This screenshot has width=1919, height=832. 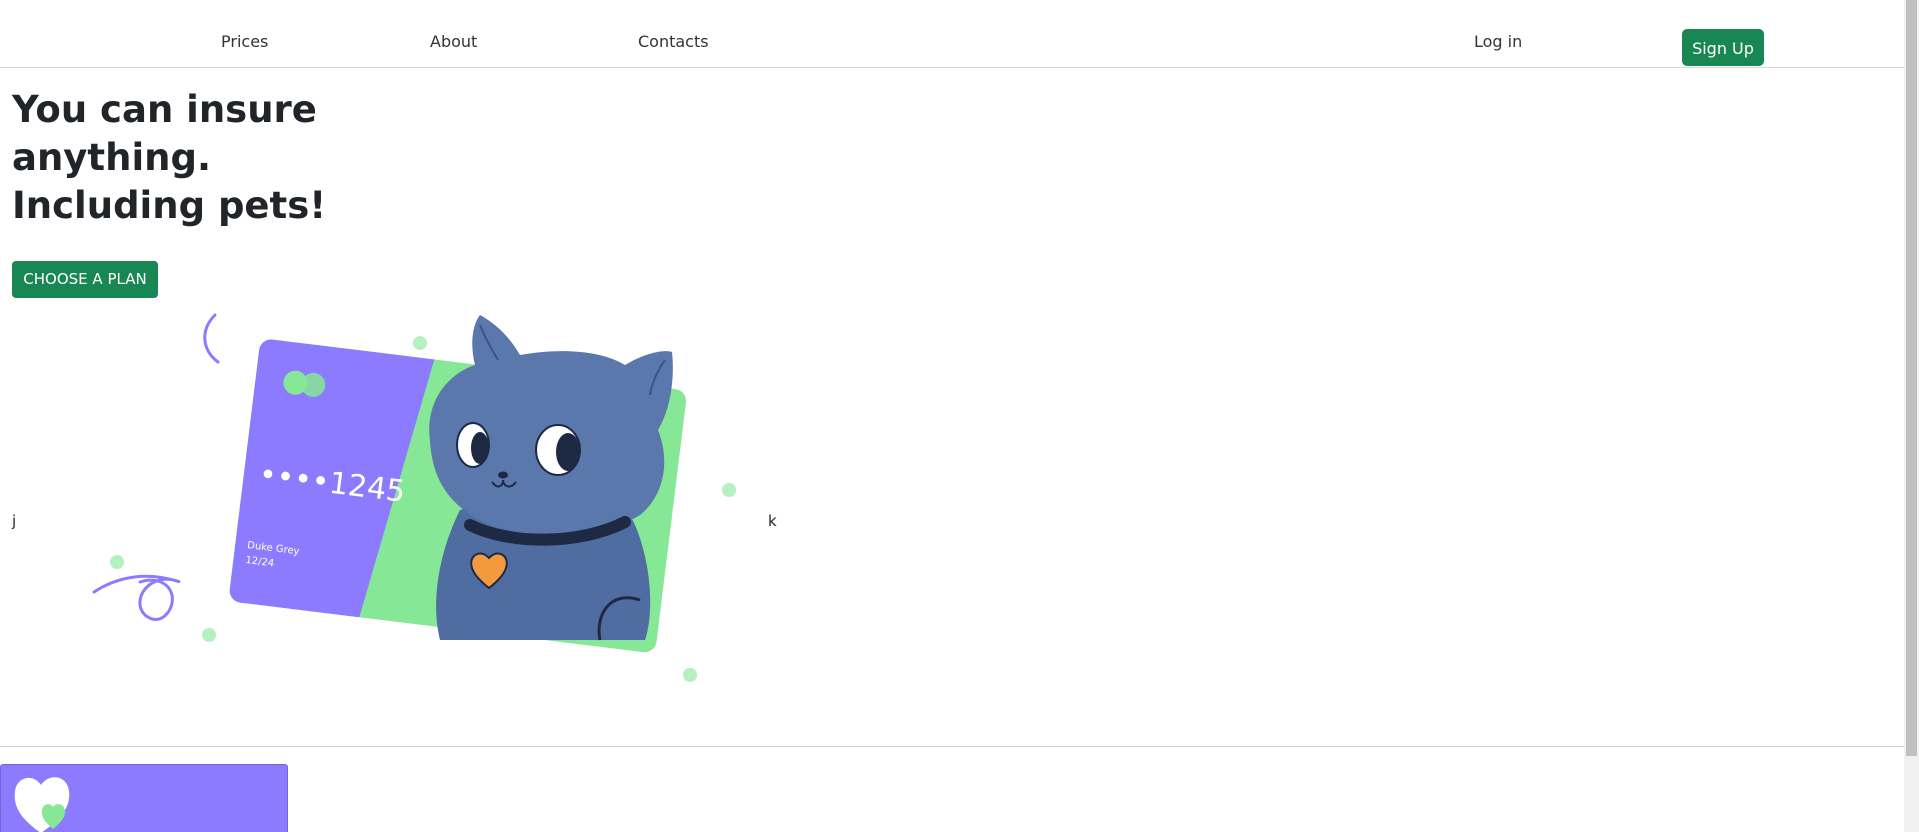 I want to click on top-navbar: Prices About Contacts Log in Sign Up, so click(x=952, y=34).